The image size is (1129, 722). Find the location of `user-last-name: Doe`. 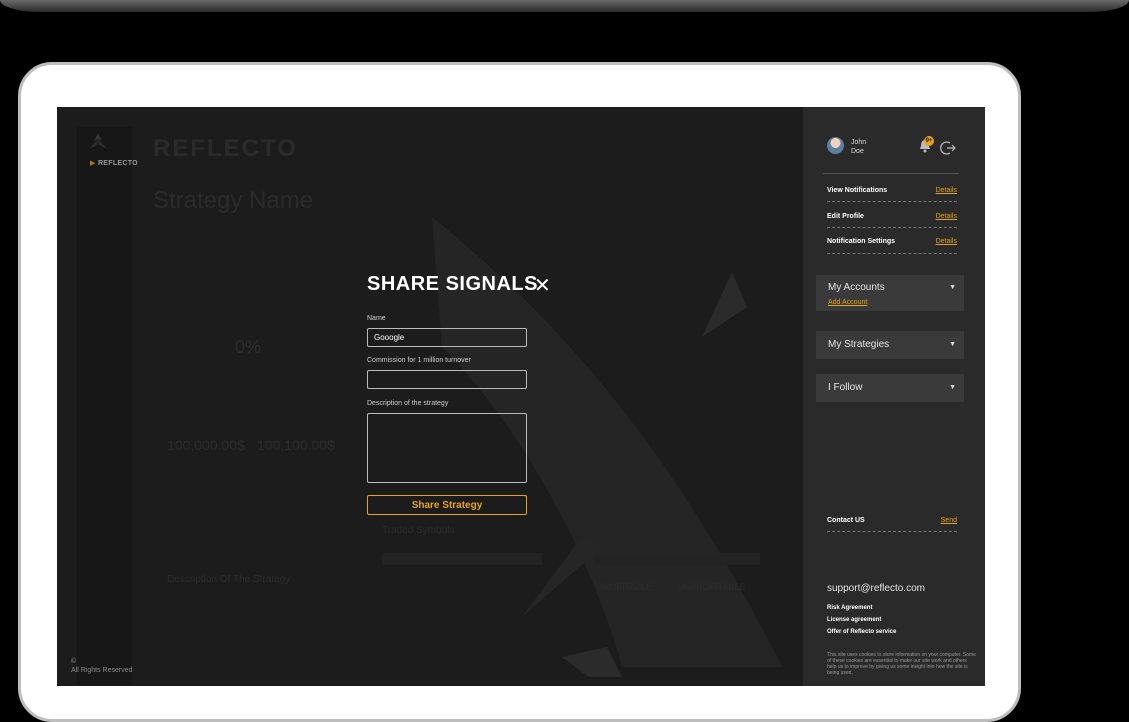

user-last-name: Doe is located at coordinates (857, 151).